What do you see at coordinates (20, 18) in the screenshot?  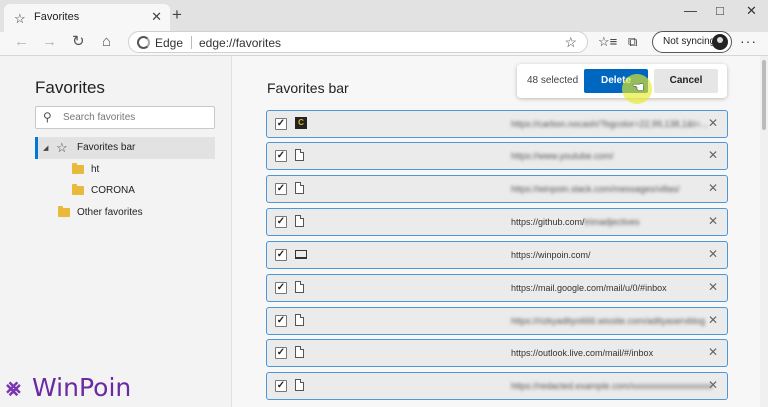 I see `favorites-star-icon: ☆` at bounding box center [20, 18].